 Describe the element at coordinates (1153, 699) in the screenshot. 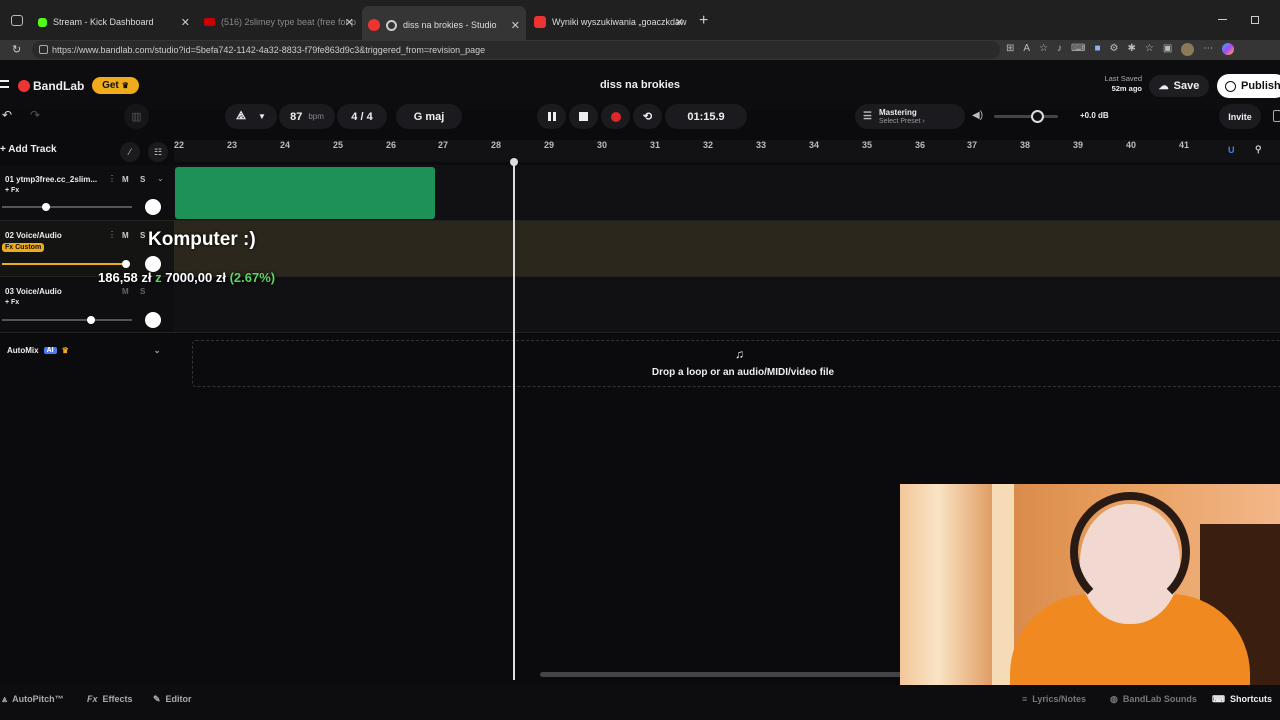

I see `bandlab-sounds-button: ◍ BandLab Sounds` at that location.